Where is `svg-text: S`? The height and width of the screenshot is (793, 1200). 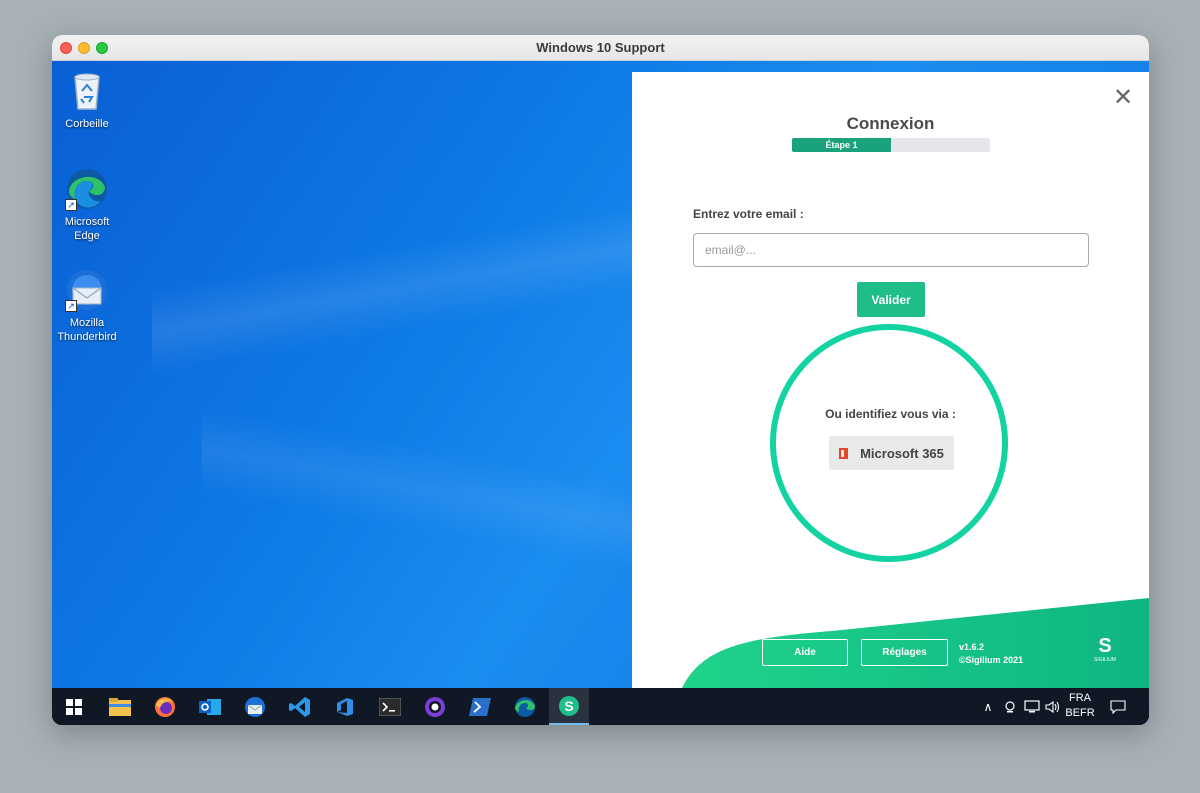 svg-text: S is located at coordinates (568, 706).